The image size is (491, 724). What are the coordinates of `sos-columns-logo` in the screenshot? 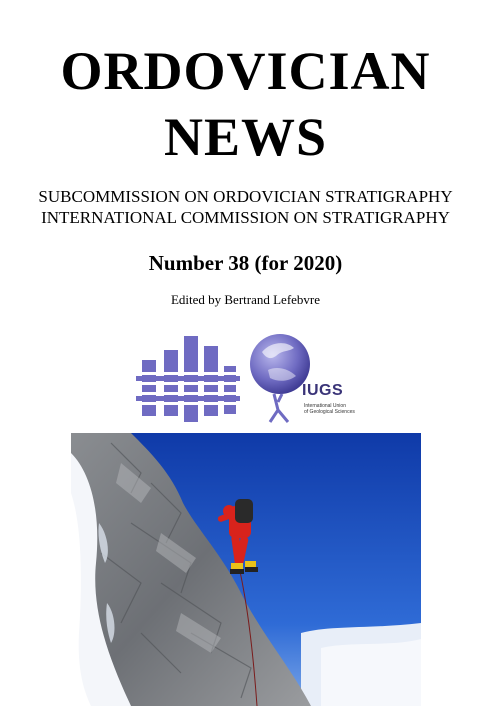 It's located at (188, 379).